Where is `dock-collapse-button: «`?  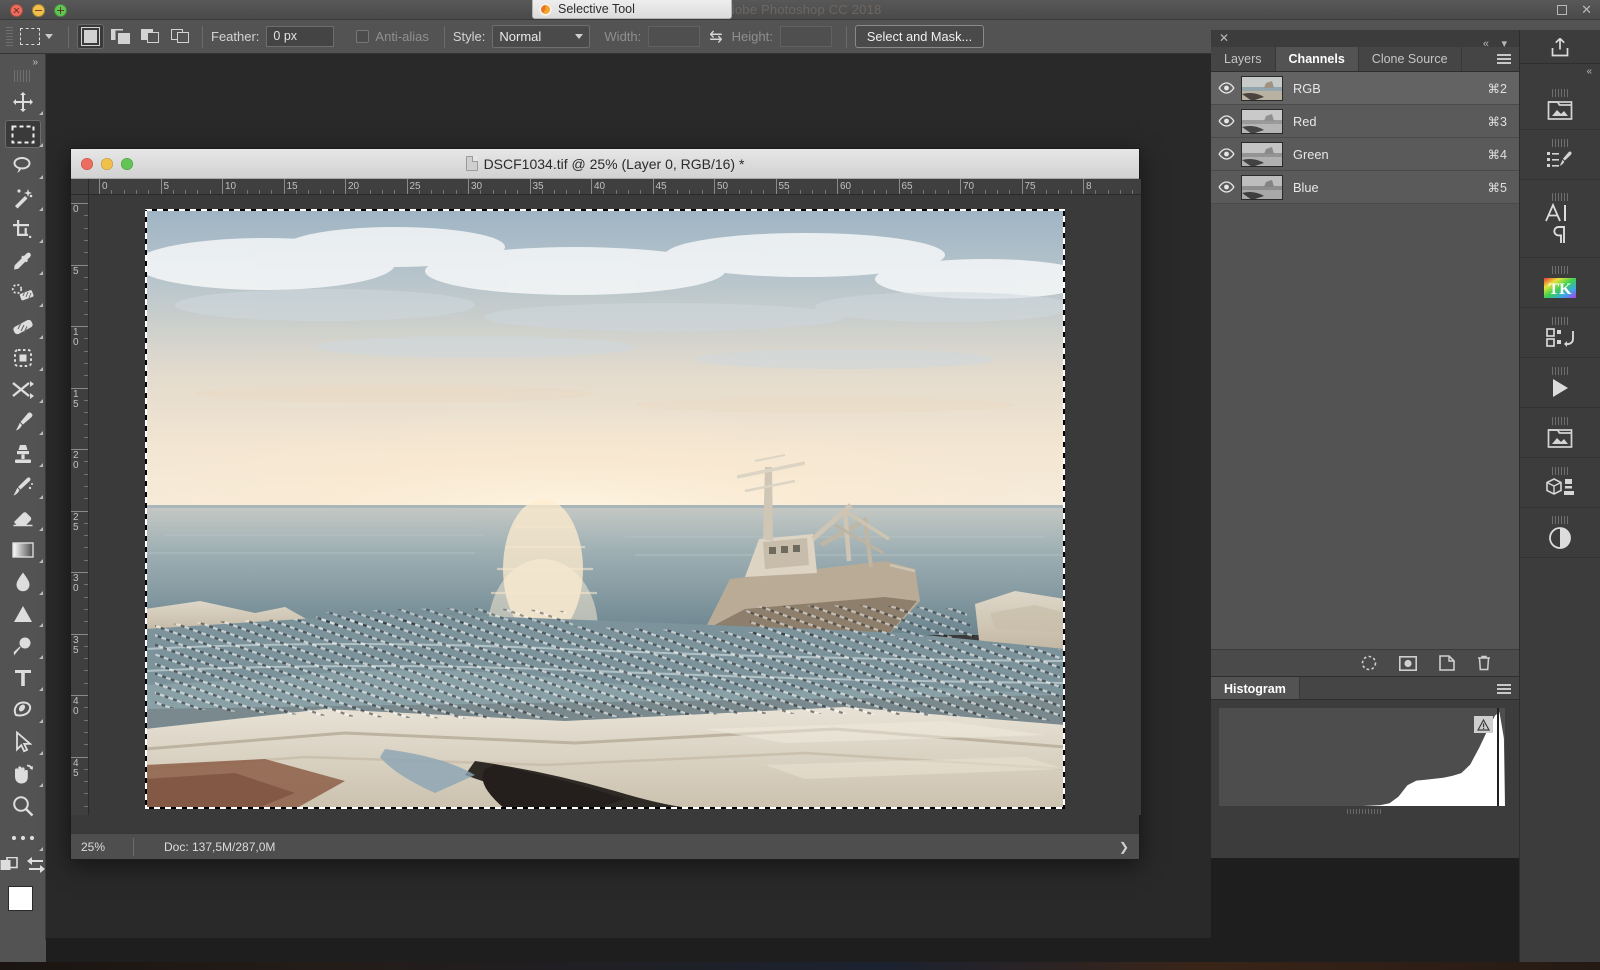
dock-collapse-button: « is located at coordinates (1560, 72).